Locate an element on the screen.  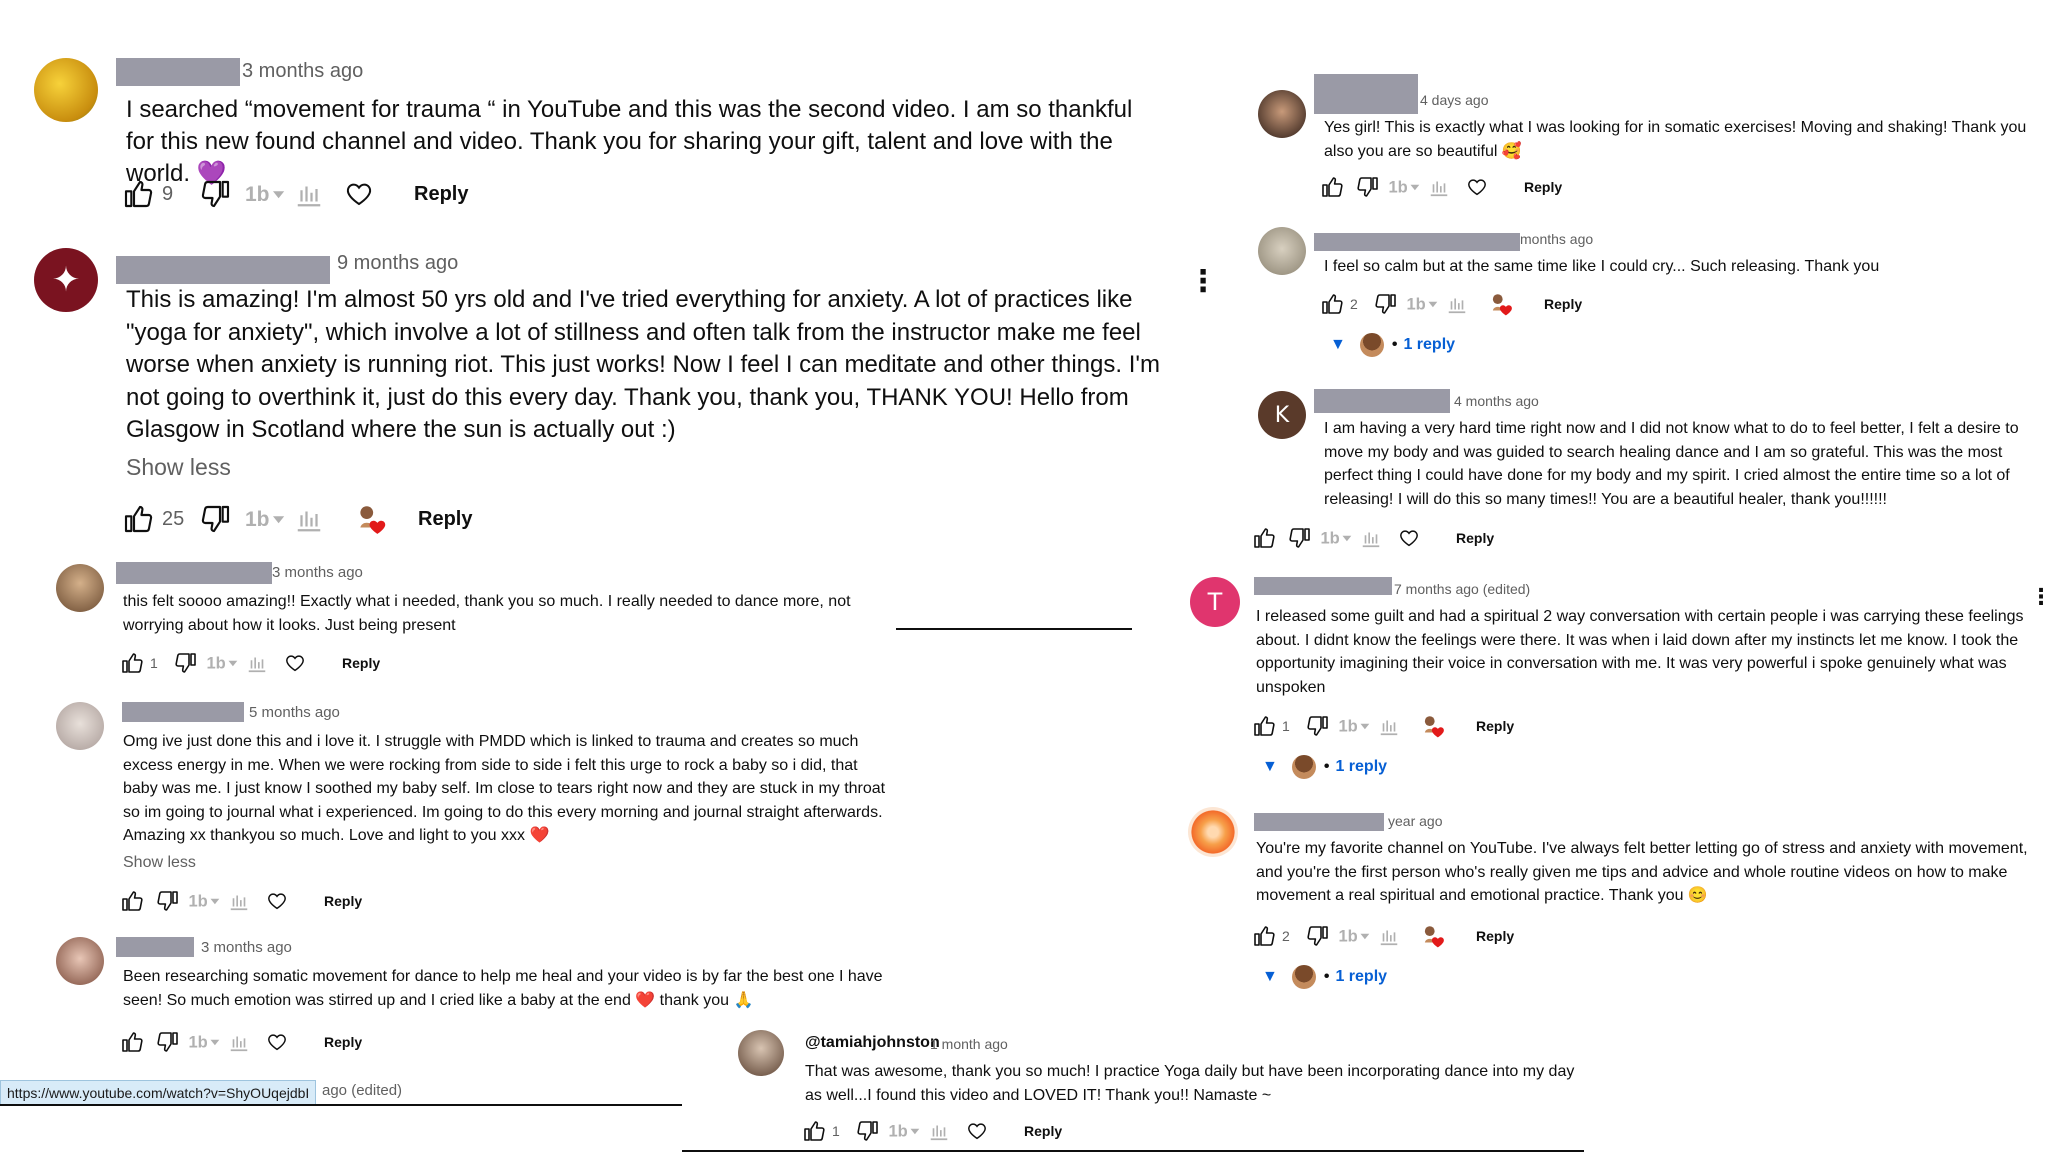
comment-timestamp: 4 days ago is located at coordinates (1454, 100).